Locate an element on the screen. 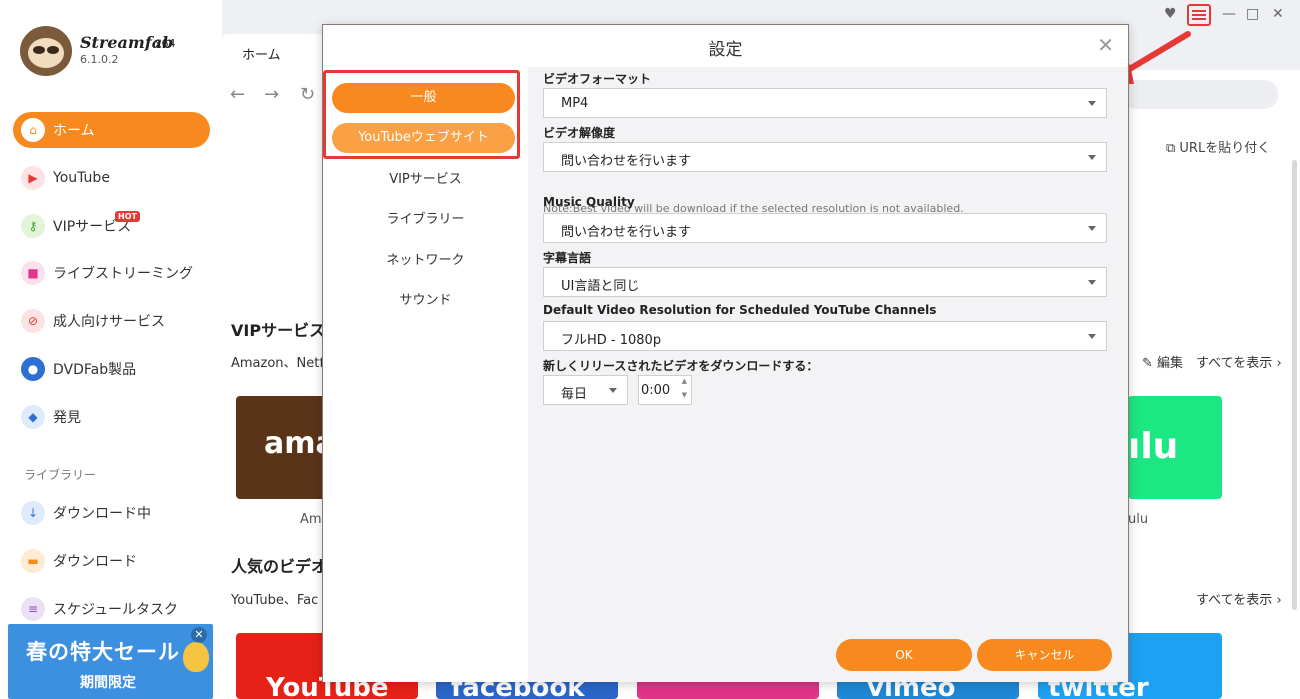  cancel-button: キャンセル is located at coordinates (1044, 655).